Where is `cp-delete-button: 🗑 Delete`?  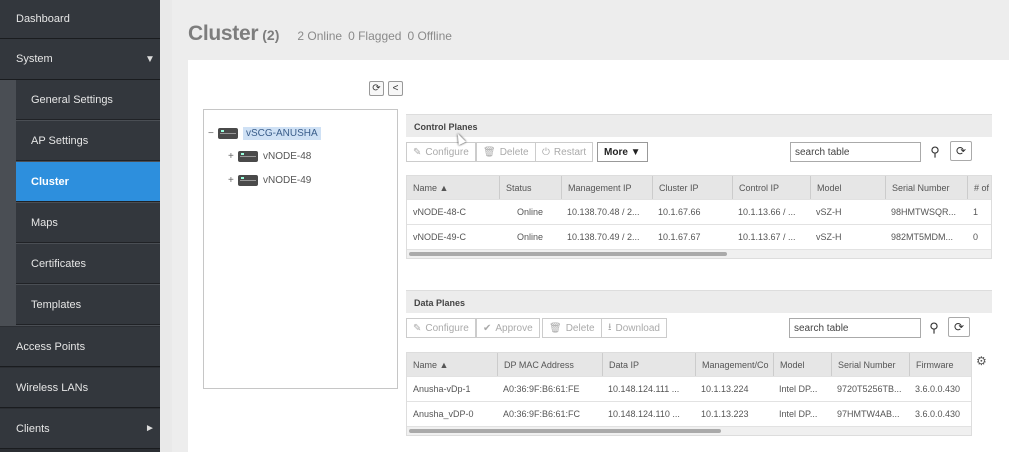 cp-delete-button: 🗑 Delete is located at coordinates (506, 152).